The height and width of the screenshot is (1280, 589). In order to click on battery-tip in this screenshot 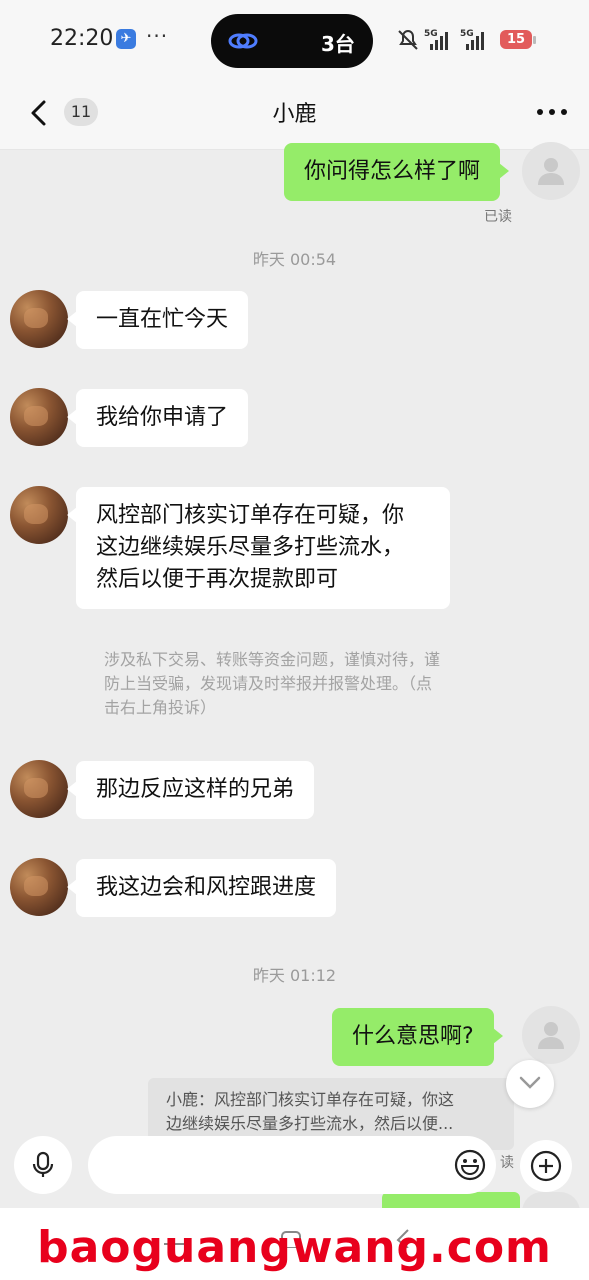, I will do `click(534, 40)`.